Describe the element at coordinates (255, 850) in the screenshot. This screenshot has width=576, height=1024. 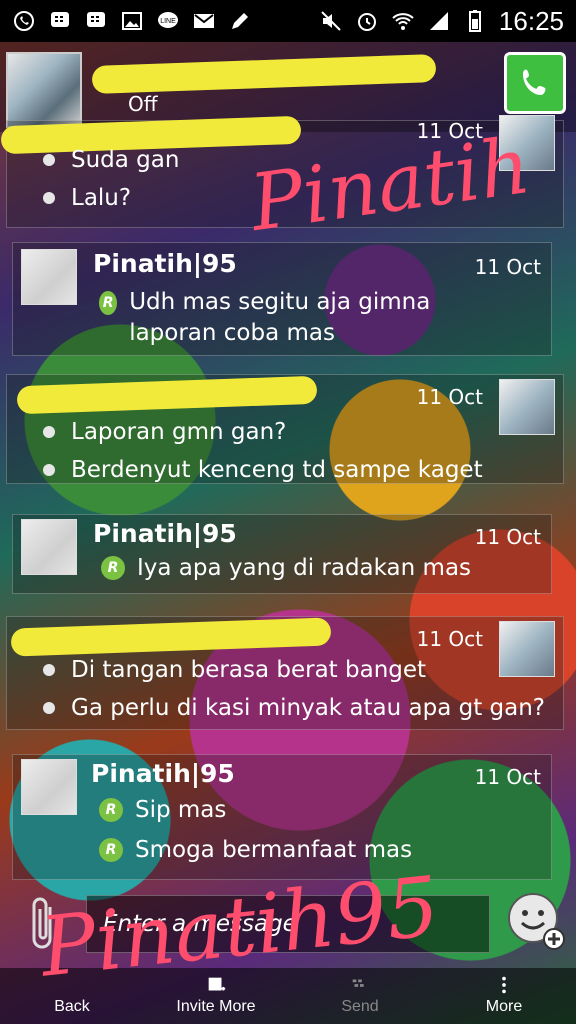
I see `message-line: R Smoga bermanfaat mas` at that location.